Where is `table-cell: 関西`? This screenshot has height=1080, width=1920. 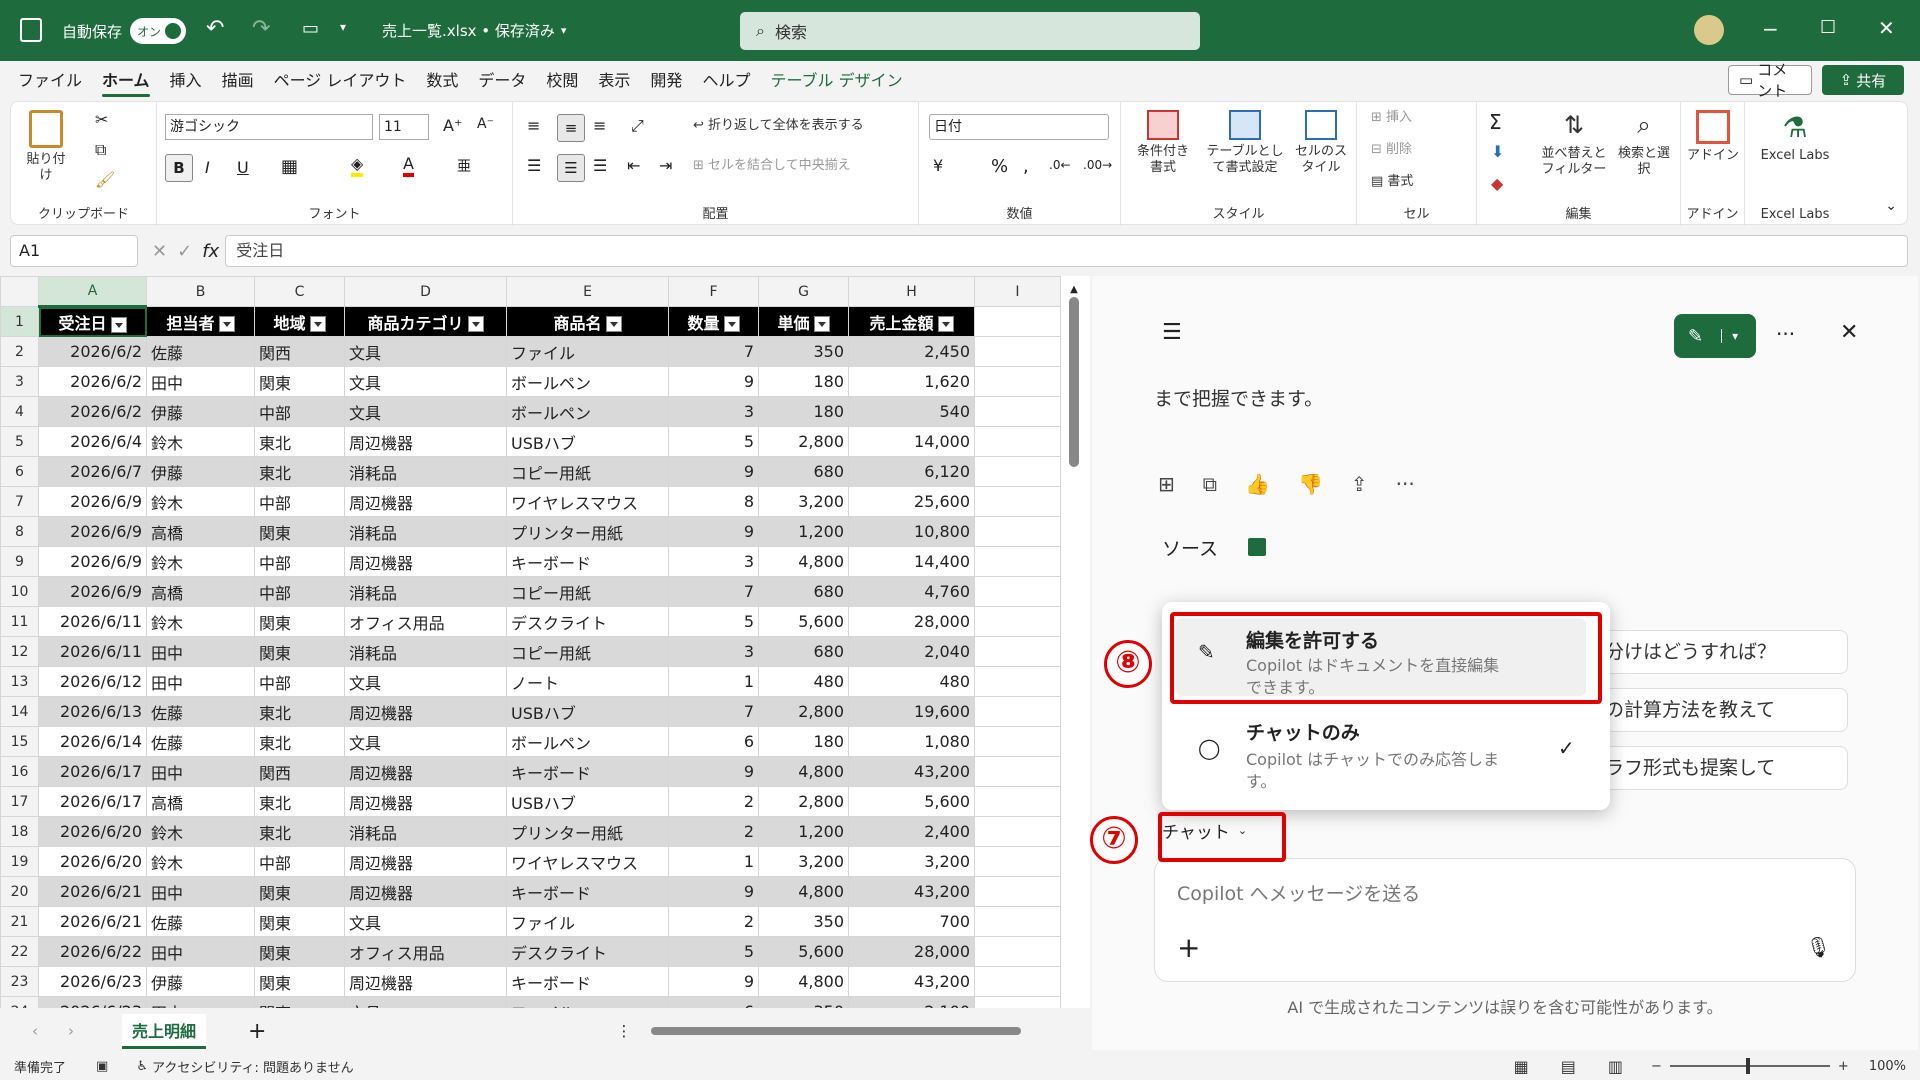 table-cell: 関西 is located at coordinates (299, 771).